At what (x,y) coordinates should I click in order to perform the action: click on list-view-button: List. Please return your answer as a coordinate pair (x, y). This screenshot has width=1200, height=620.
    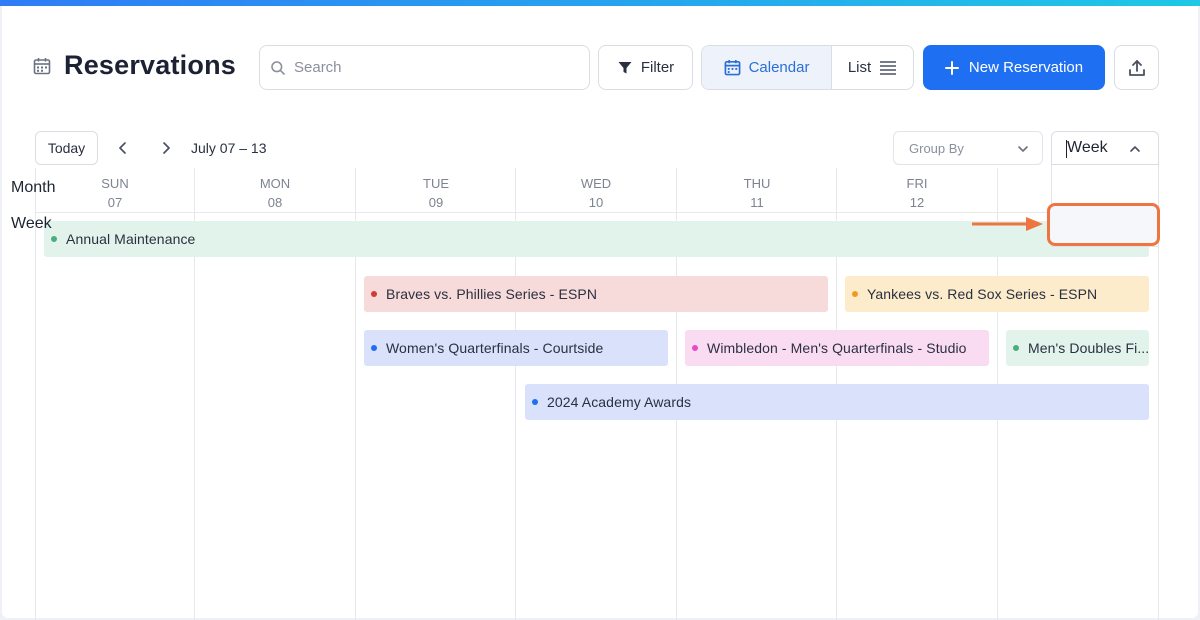
    Looking at the image, I should click on (872, 67).